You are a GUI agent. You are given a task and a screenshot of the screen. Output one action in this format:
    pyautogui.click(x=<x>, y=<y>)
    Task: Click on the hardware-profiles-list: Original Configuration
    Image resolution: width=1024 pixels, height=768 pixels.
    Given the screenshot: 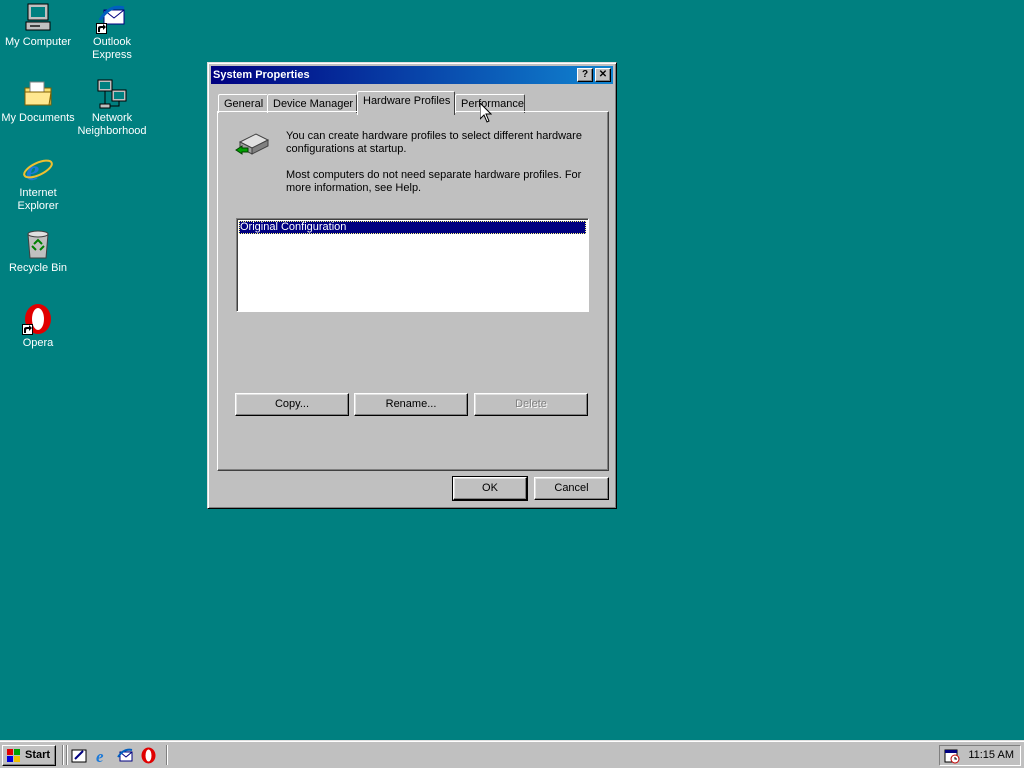 What is the action you would take?
    pyautogui.click(x=412, y=265)
    